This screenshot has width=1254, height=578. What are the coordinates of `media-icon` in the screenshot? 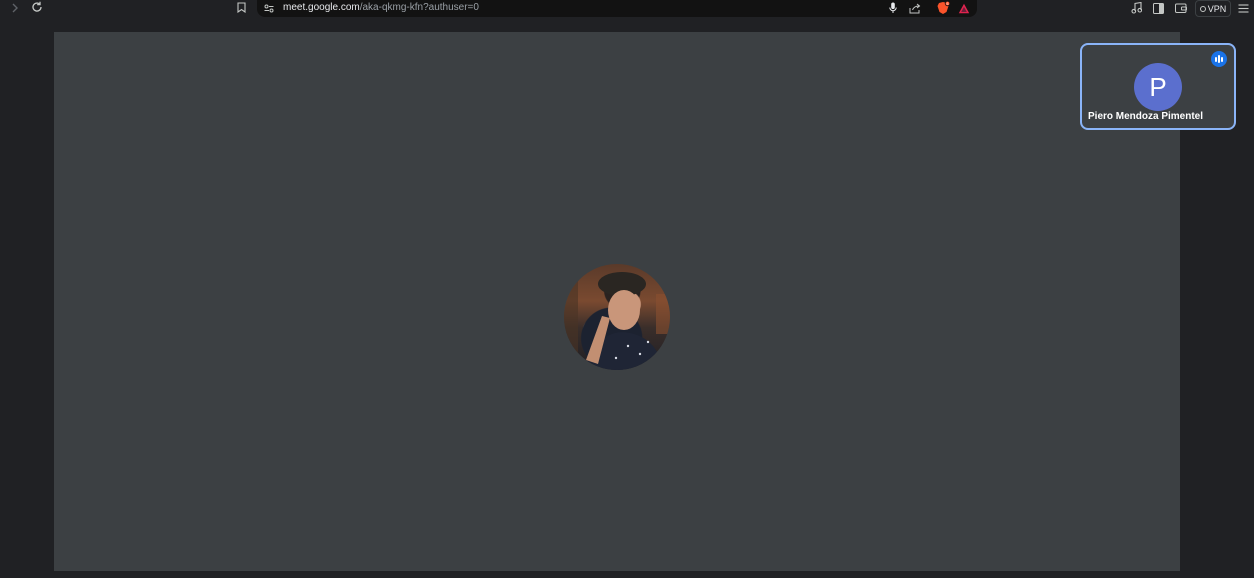 It's located at (1136, 8).